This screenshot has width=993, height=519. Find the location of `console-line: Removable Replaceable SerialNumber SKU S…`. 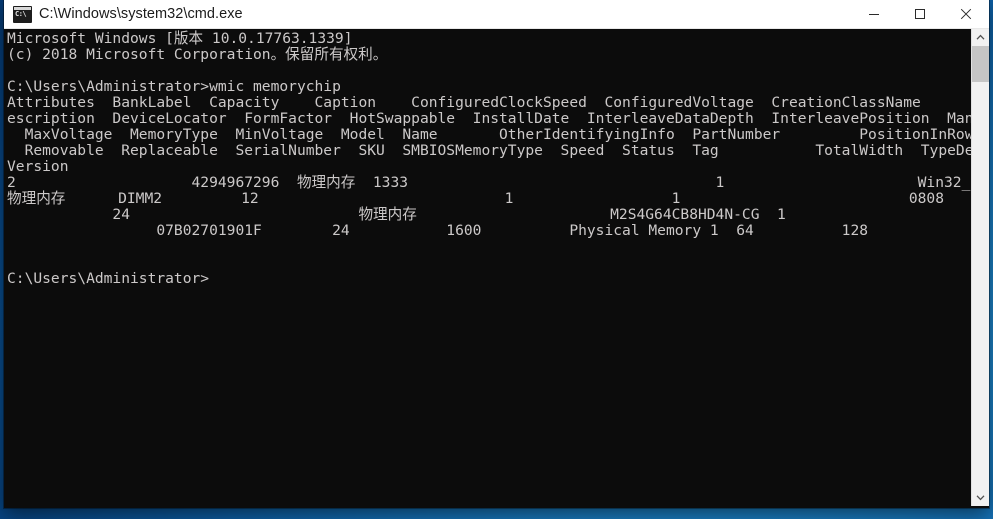

console-line: Removable Replaceable SerialNumber SKU S… is located at coordinates (489, 150).